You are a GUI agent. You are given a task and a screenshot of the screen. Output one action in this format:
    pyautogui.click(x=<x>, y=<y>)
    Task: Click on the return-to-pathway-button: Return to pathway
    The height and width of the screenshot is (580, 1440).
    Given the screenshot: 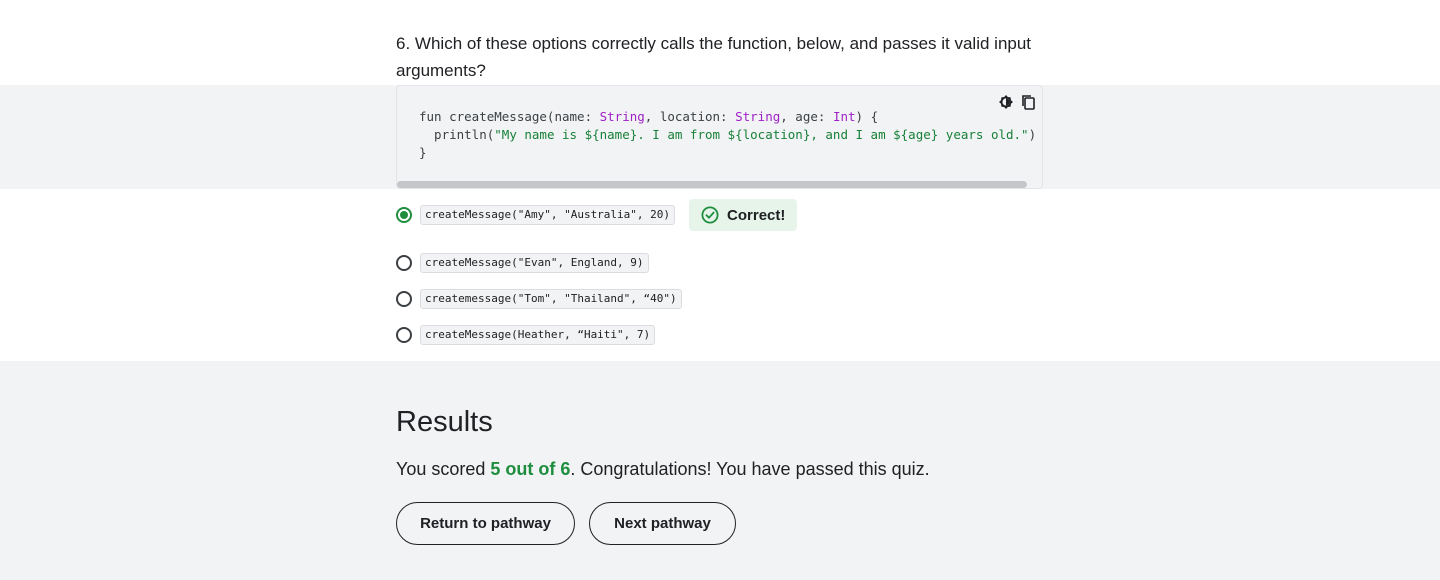 What is the action you would take?
    pyautogui.click(x=485, y=523)
    